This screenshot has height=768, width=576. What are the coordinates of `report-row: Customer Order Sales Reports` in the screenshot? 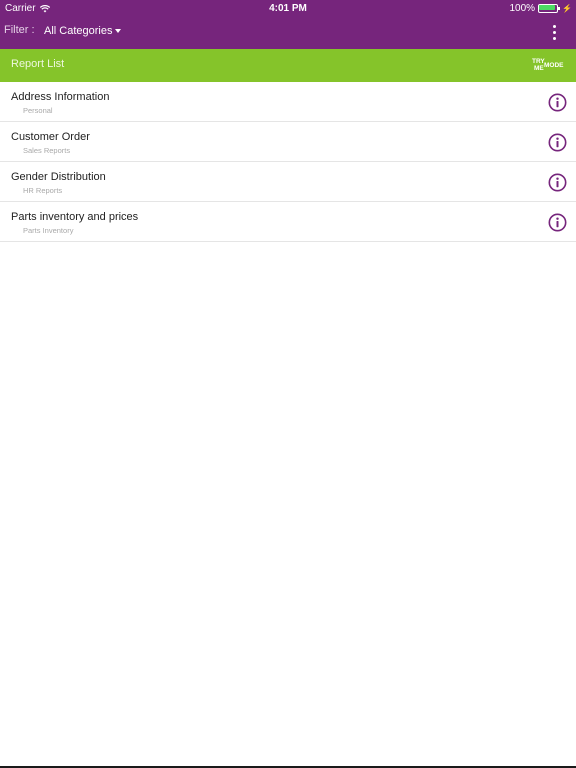 It's located at (288, 142).